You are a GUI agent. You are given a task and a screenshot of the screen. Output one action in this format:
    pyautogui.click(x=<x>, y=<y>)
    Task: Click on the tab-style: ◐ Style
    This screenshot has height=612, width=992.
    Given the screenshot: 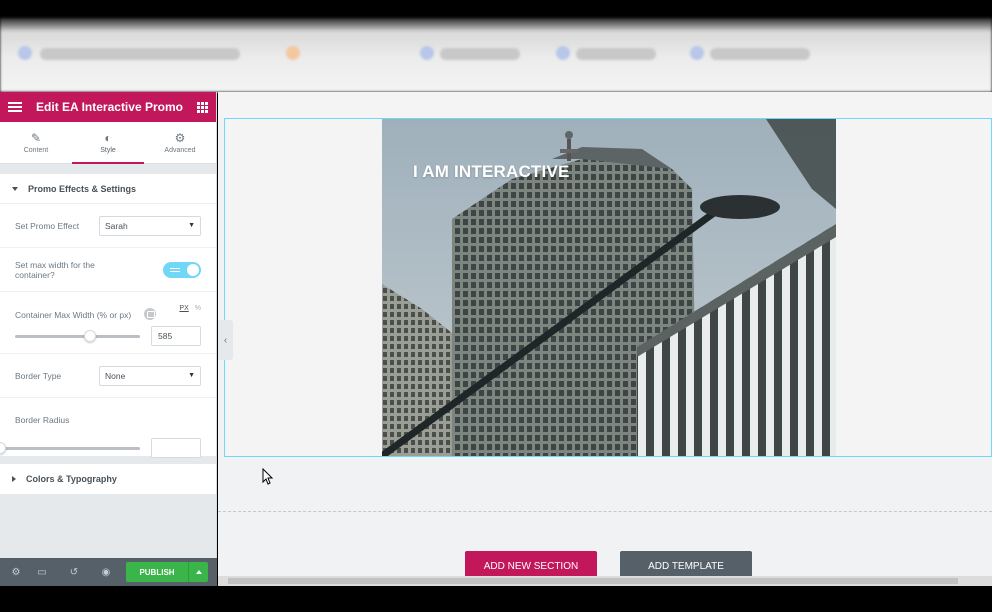 What is the action you would take?
    pyautogui.click(x=108, y=143)
    